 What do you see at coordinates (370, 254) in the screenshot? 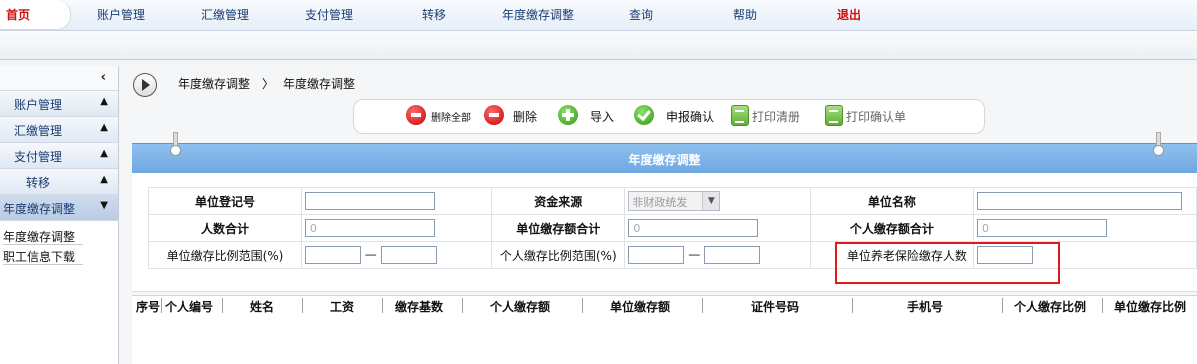
I see `range-dash: —` at bounding box center [370, 254].